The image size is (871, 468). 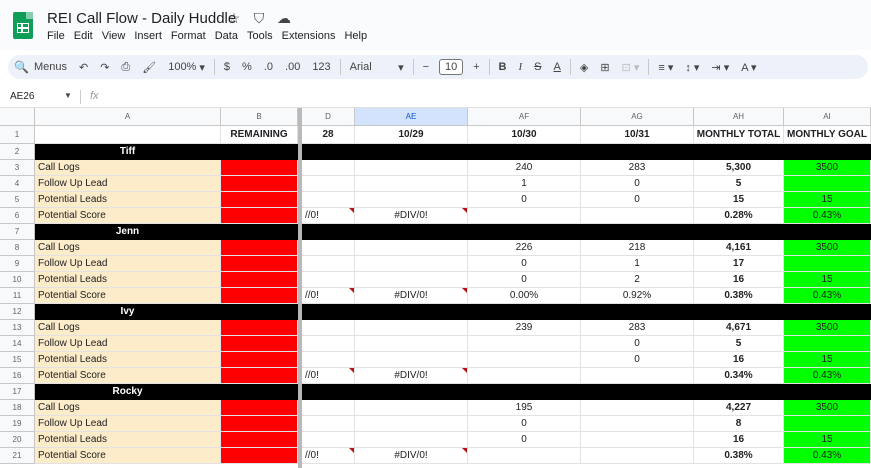 I want to click on metric-label-cell: Potential Leads, so click(x=128, y=200).